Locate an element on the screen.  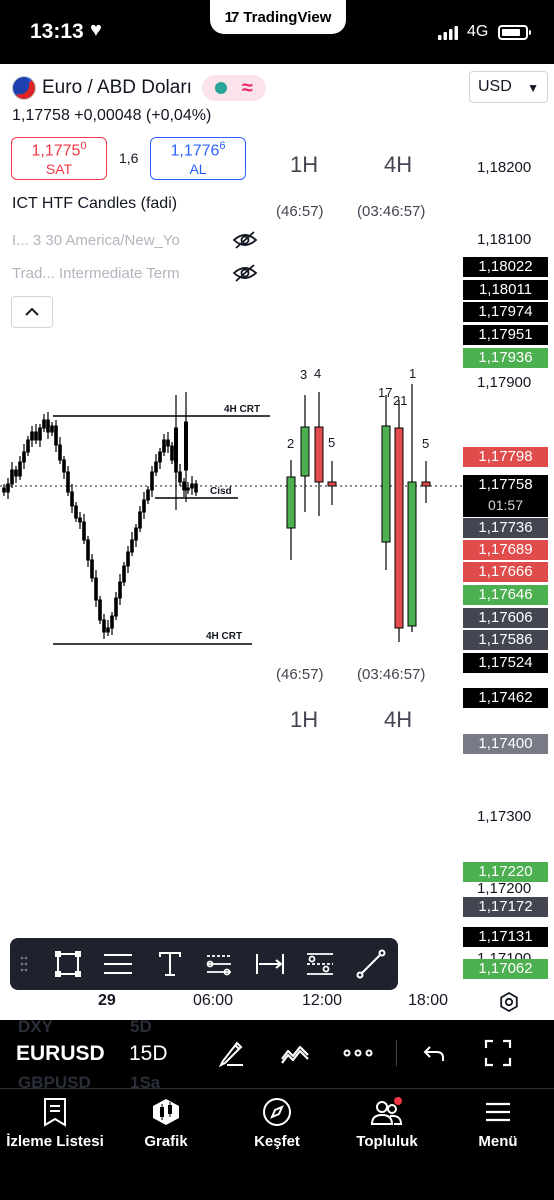
chart-settings-icon is located at coordinates (509, 1002).